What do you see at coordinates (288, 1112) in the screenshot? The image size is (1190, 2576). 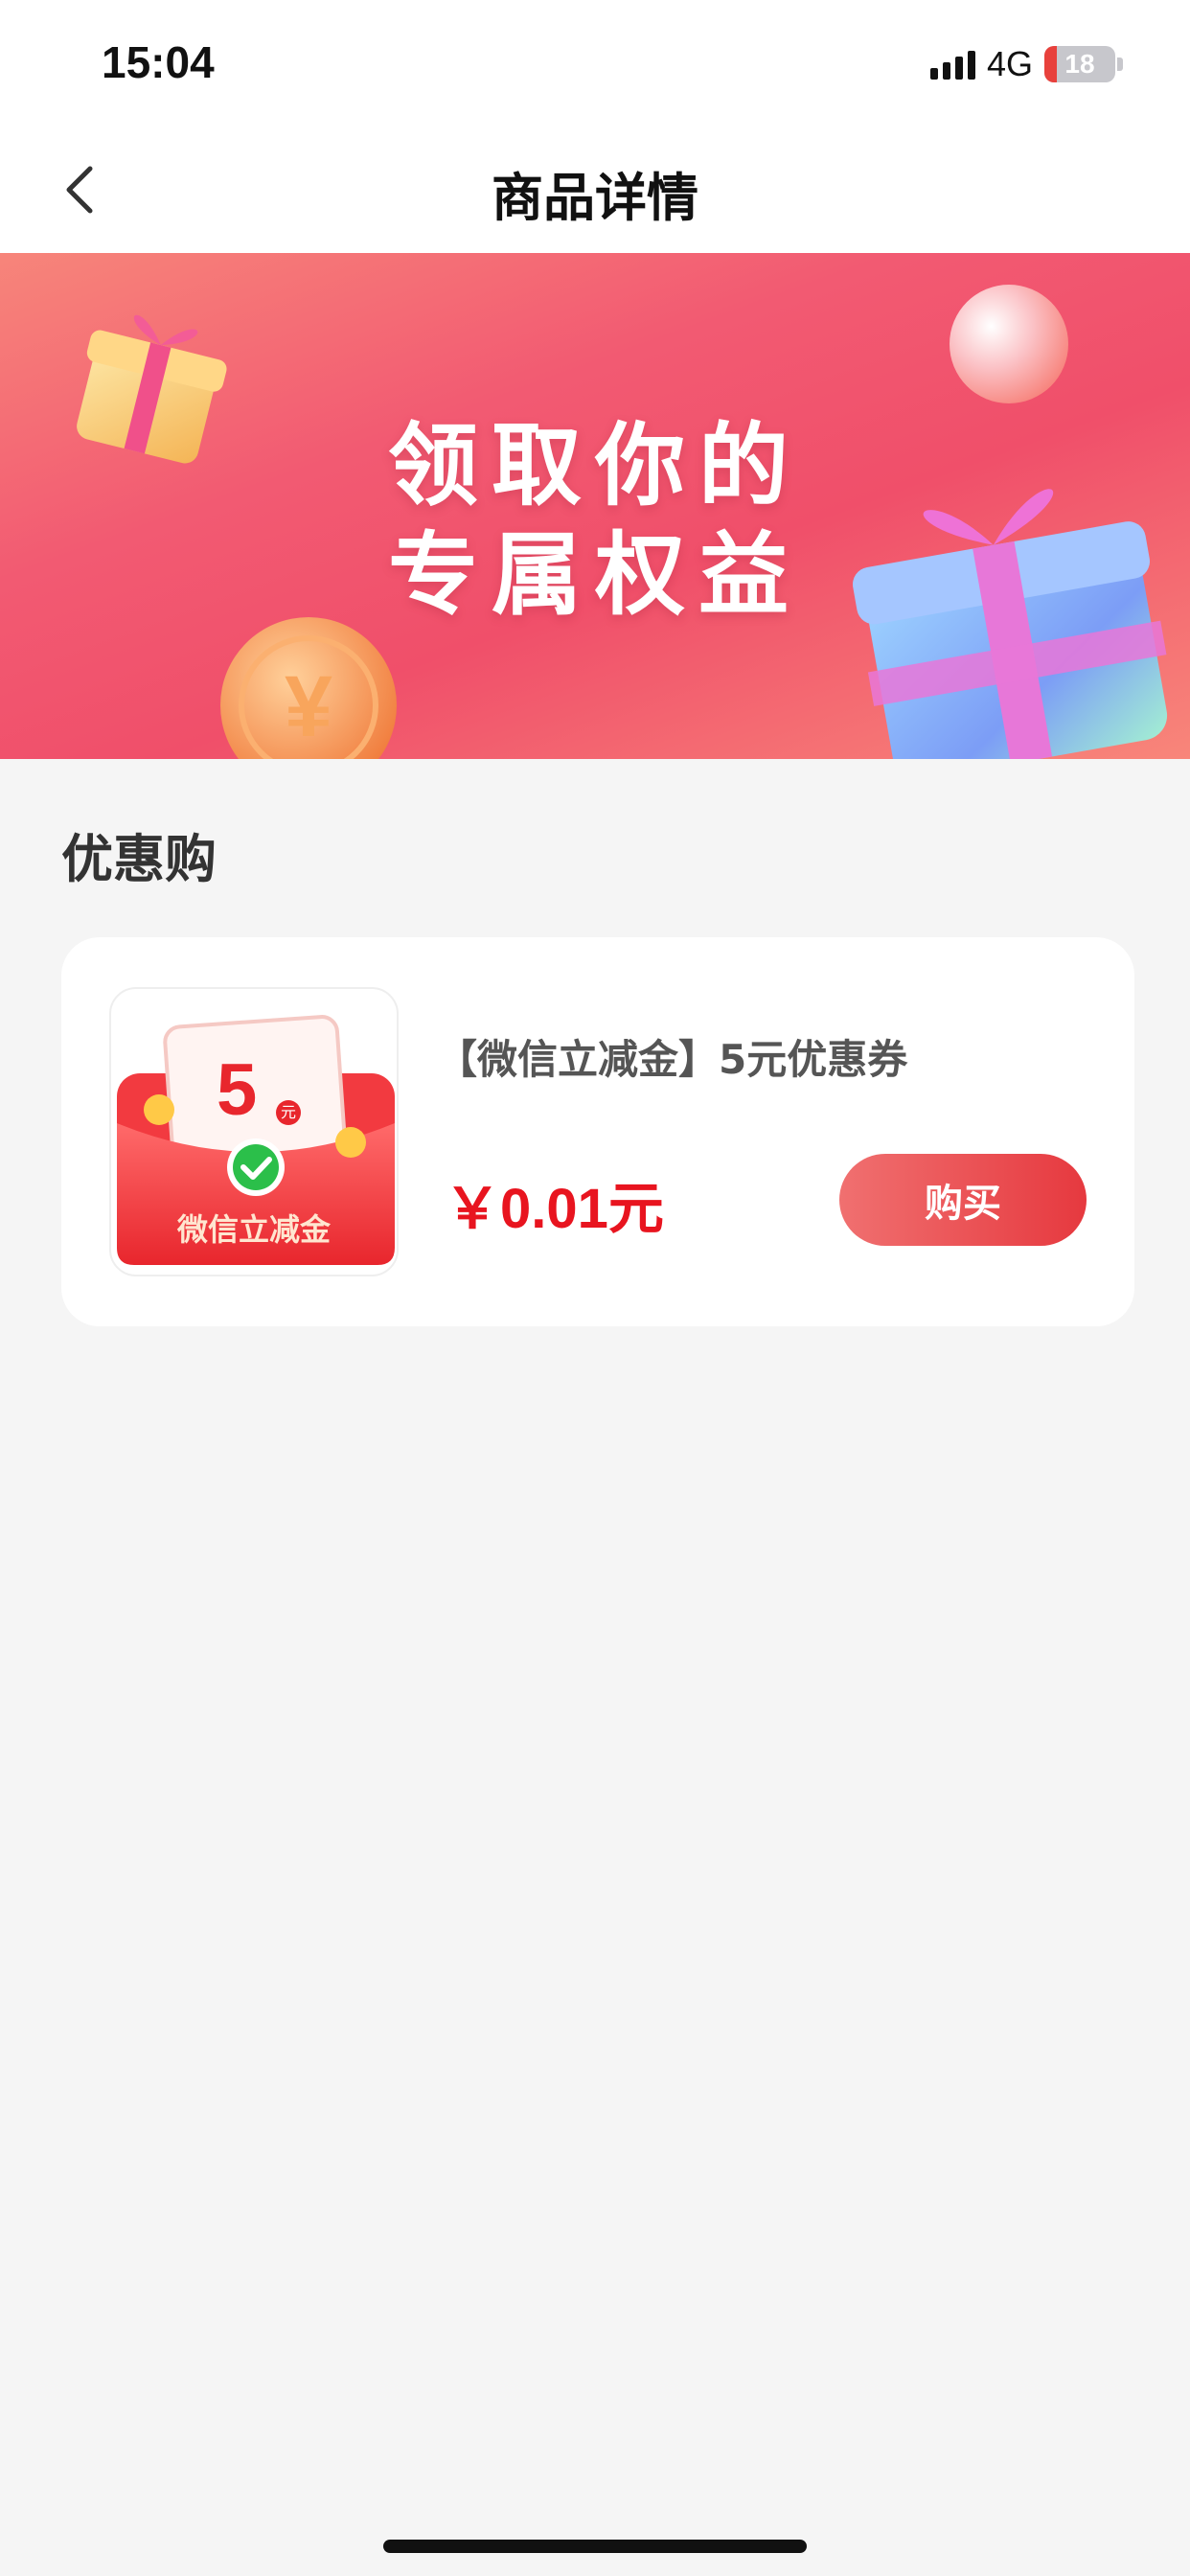 I see `thumb-unit: 元` at bounding box center [288, 1112].